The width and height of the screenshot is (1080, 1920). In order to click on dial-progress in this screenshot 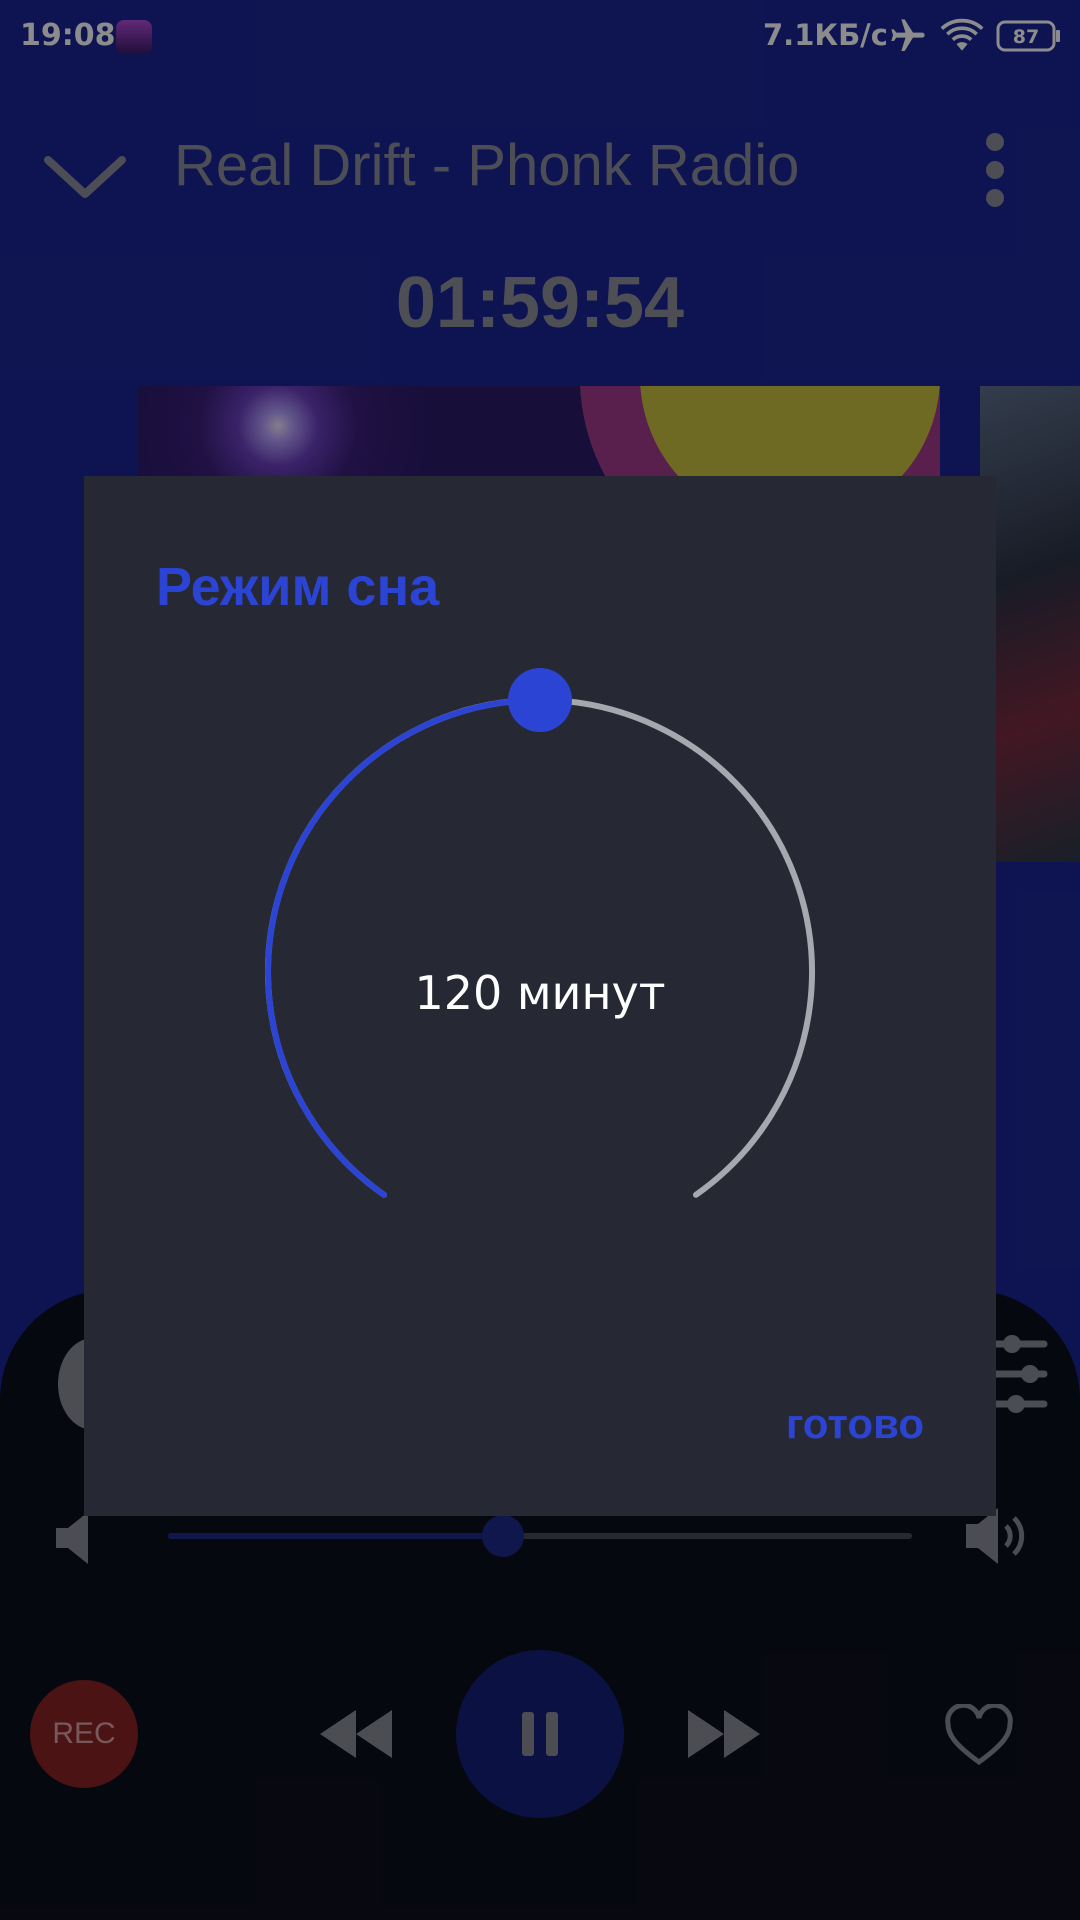, I will do `click(404, 947)`.